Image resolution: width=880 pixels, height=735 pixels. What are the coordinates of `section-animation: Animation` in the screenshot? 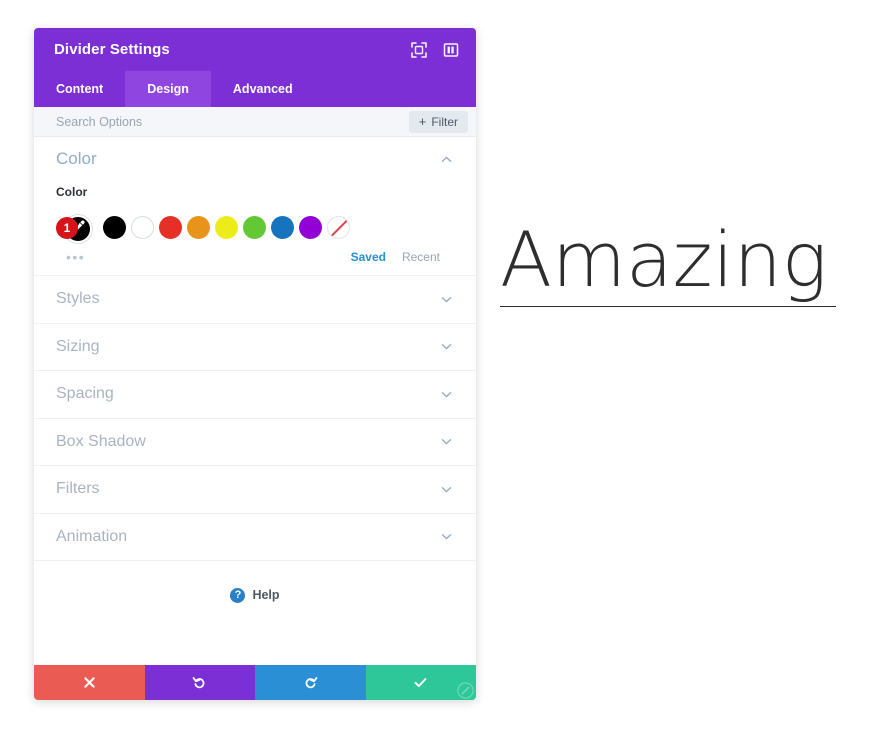 It's located at (255, 537).